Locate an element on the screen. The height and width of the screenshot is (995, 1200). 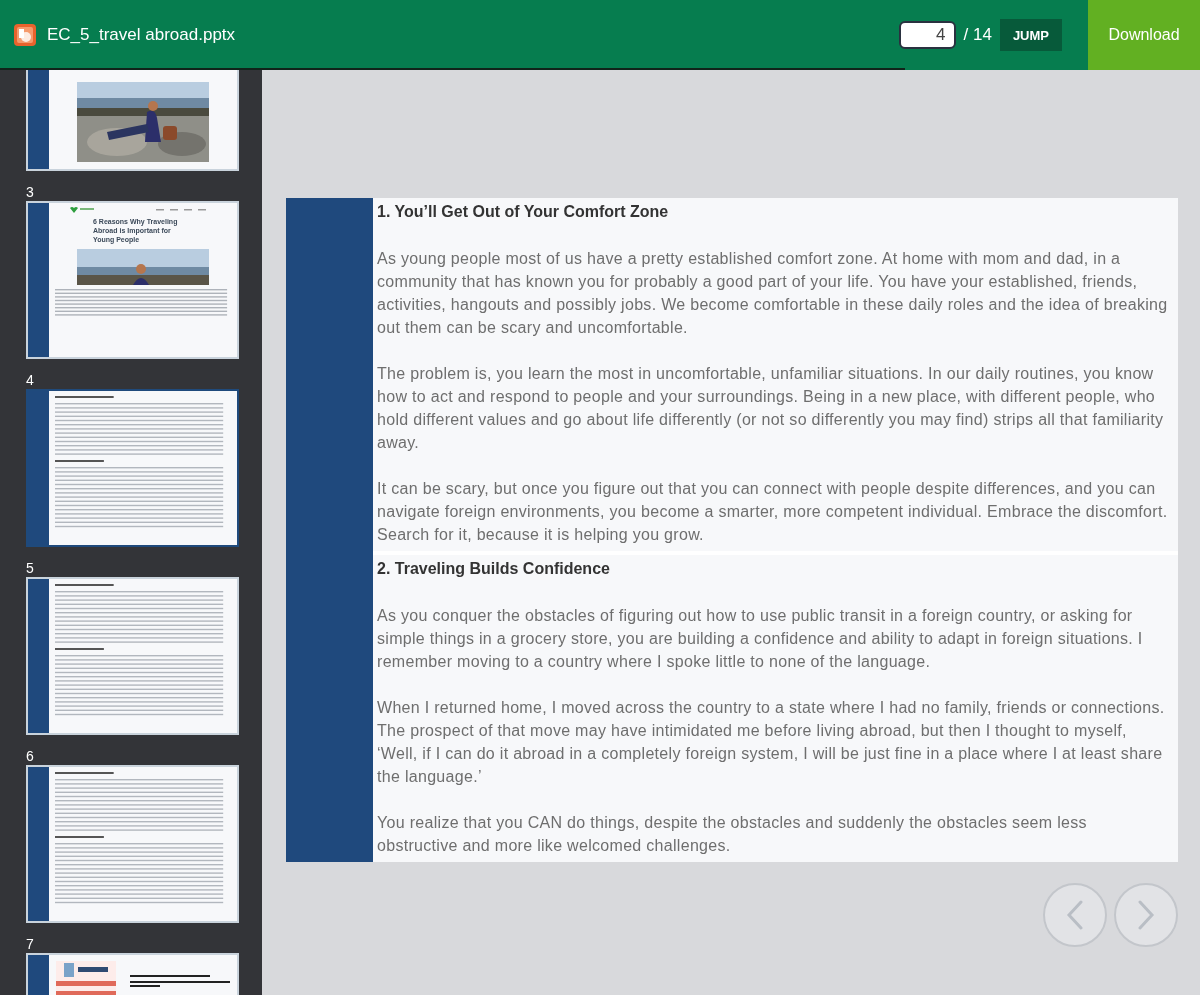
jump-button: JUMP is located at coordinates (1030, 35).